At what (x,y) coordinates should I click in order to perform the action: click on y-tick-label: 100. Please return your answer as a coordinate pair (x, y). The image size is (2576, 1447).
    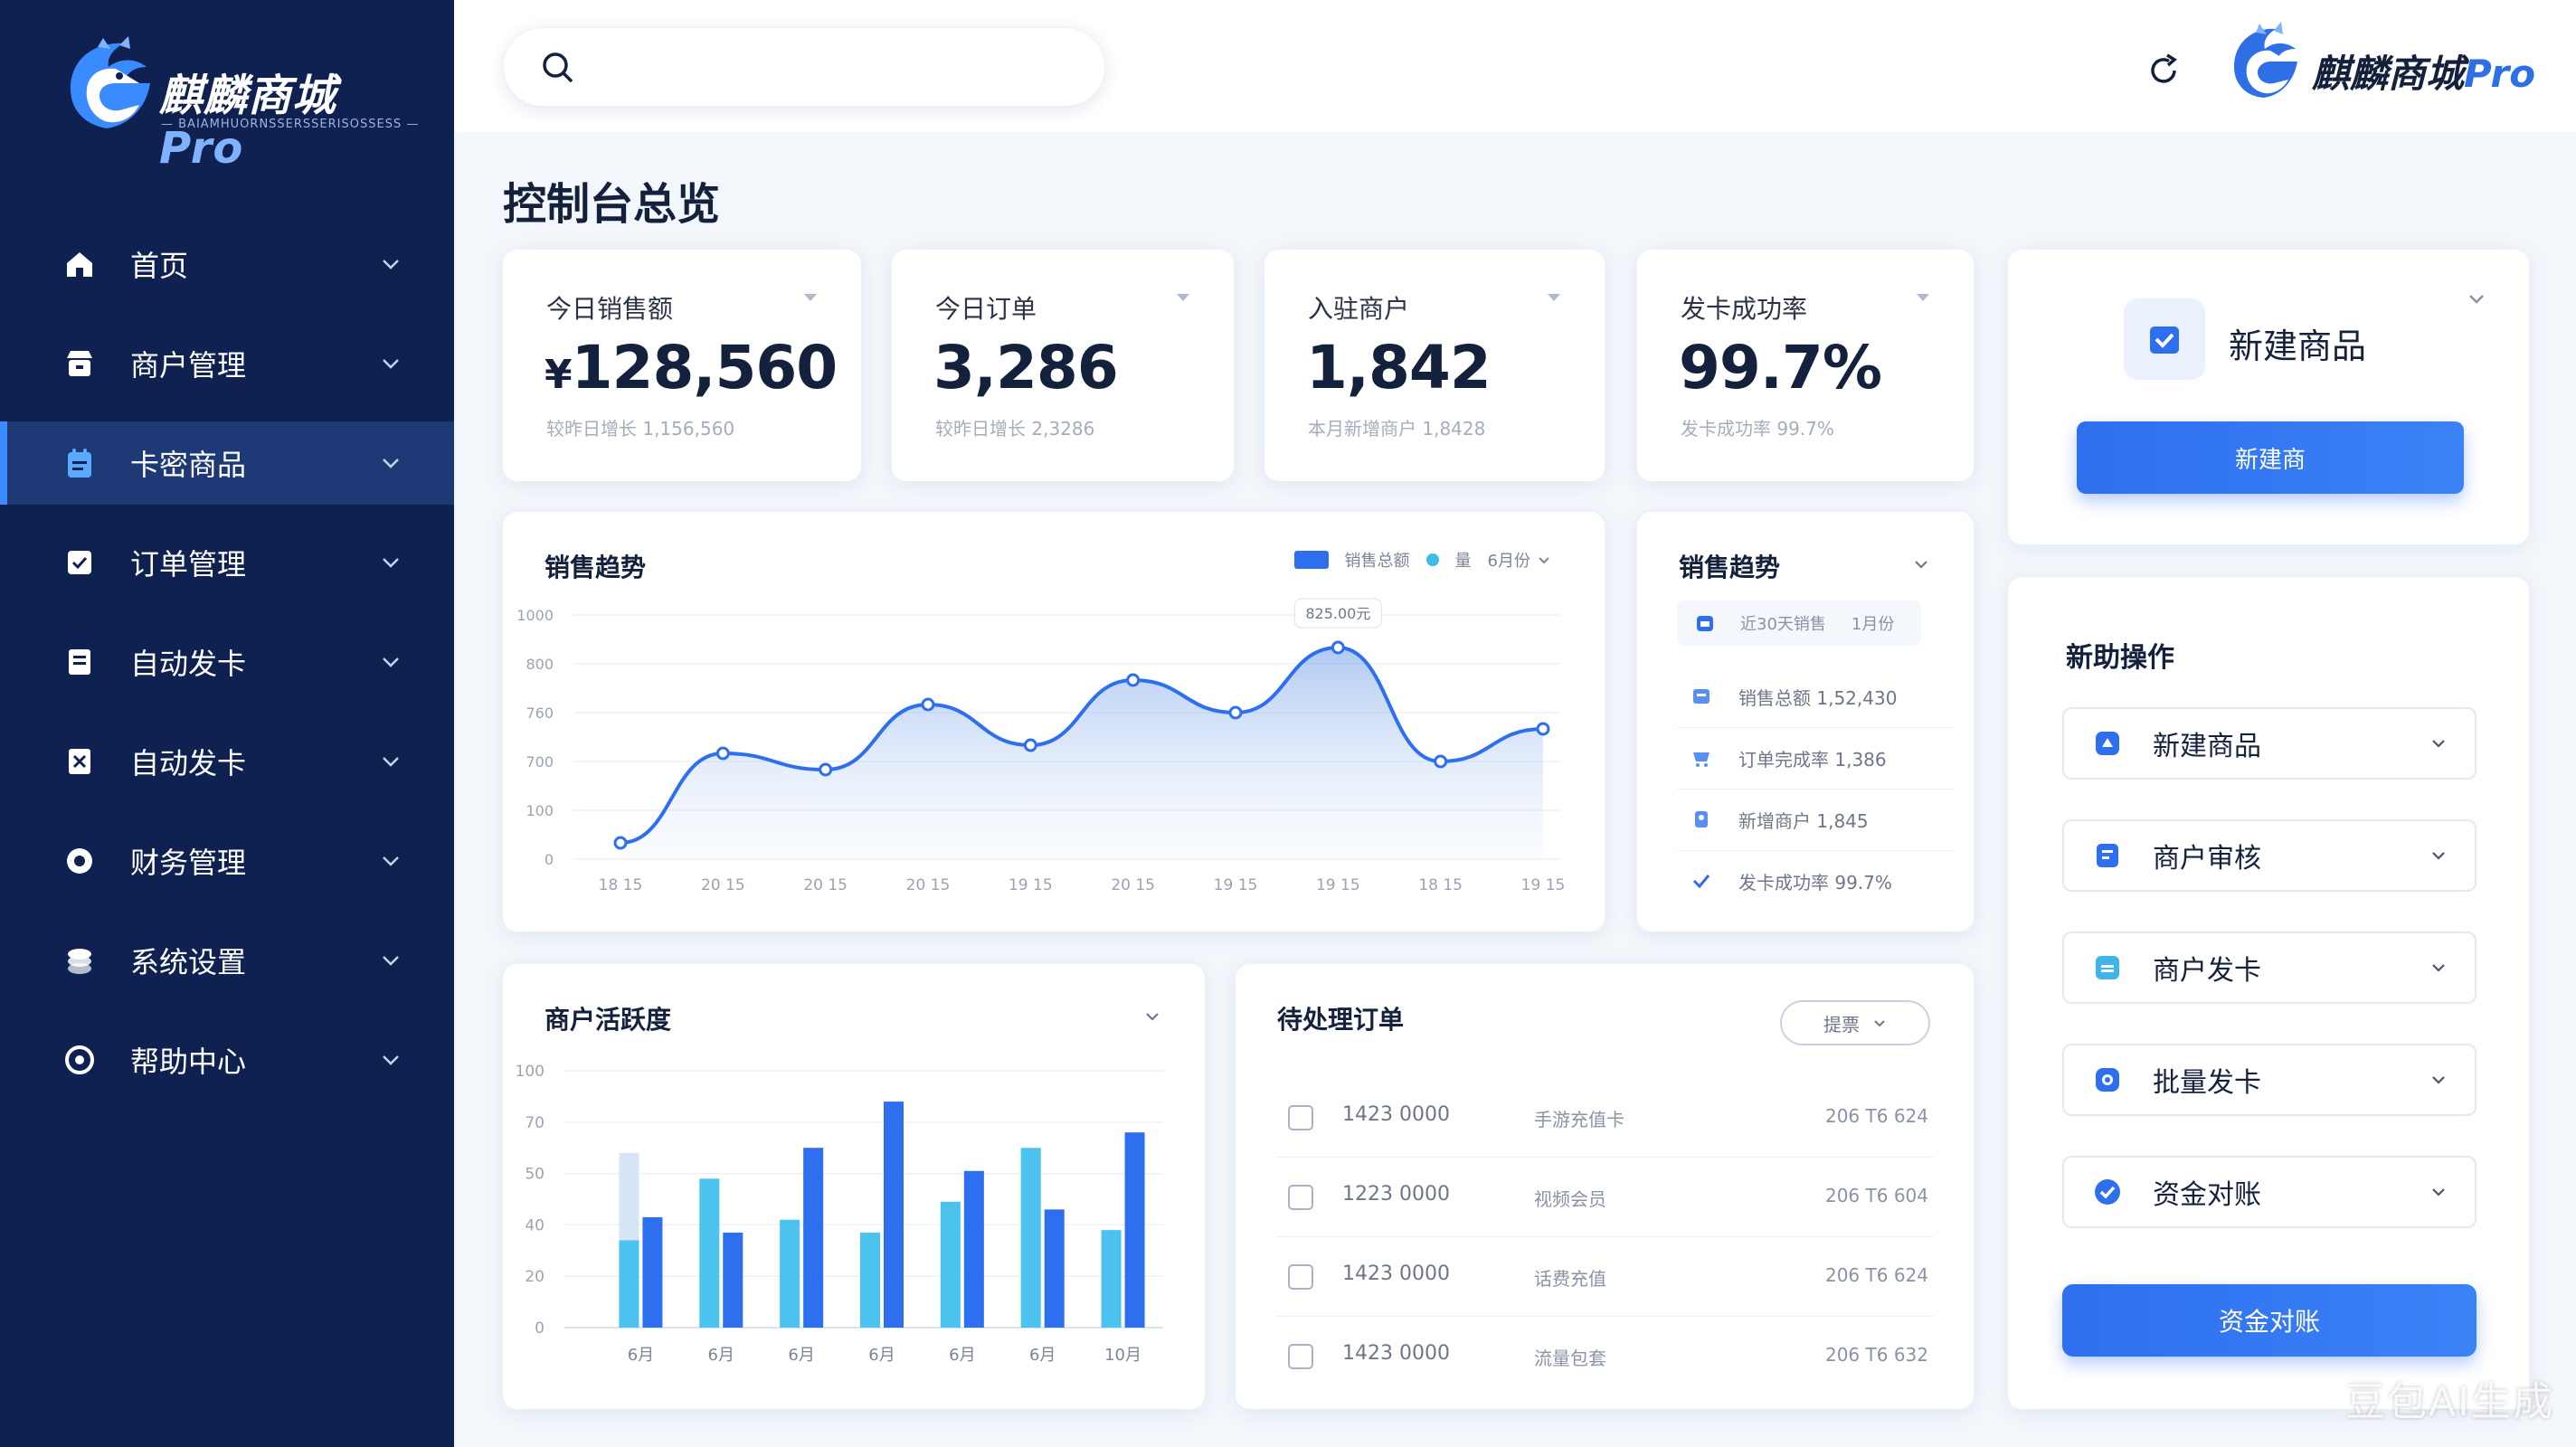
    Looking at the image, I should click on (530, 1072).